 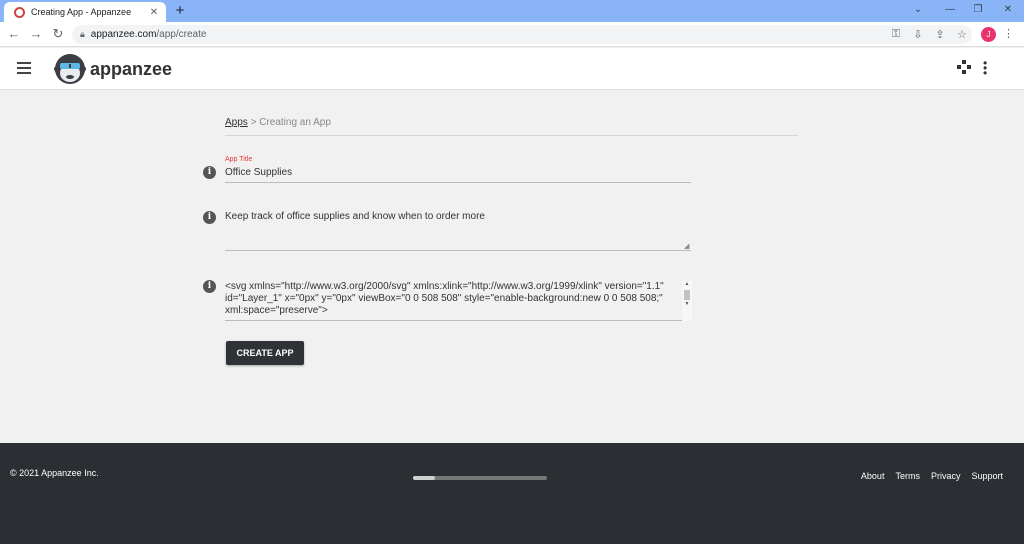 What do you see at coordinates (82, 34) in the screenshot?
I see `lock-icon: 🔒︎` at bounding box center [82, 34].